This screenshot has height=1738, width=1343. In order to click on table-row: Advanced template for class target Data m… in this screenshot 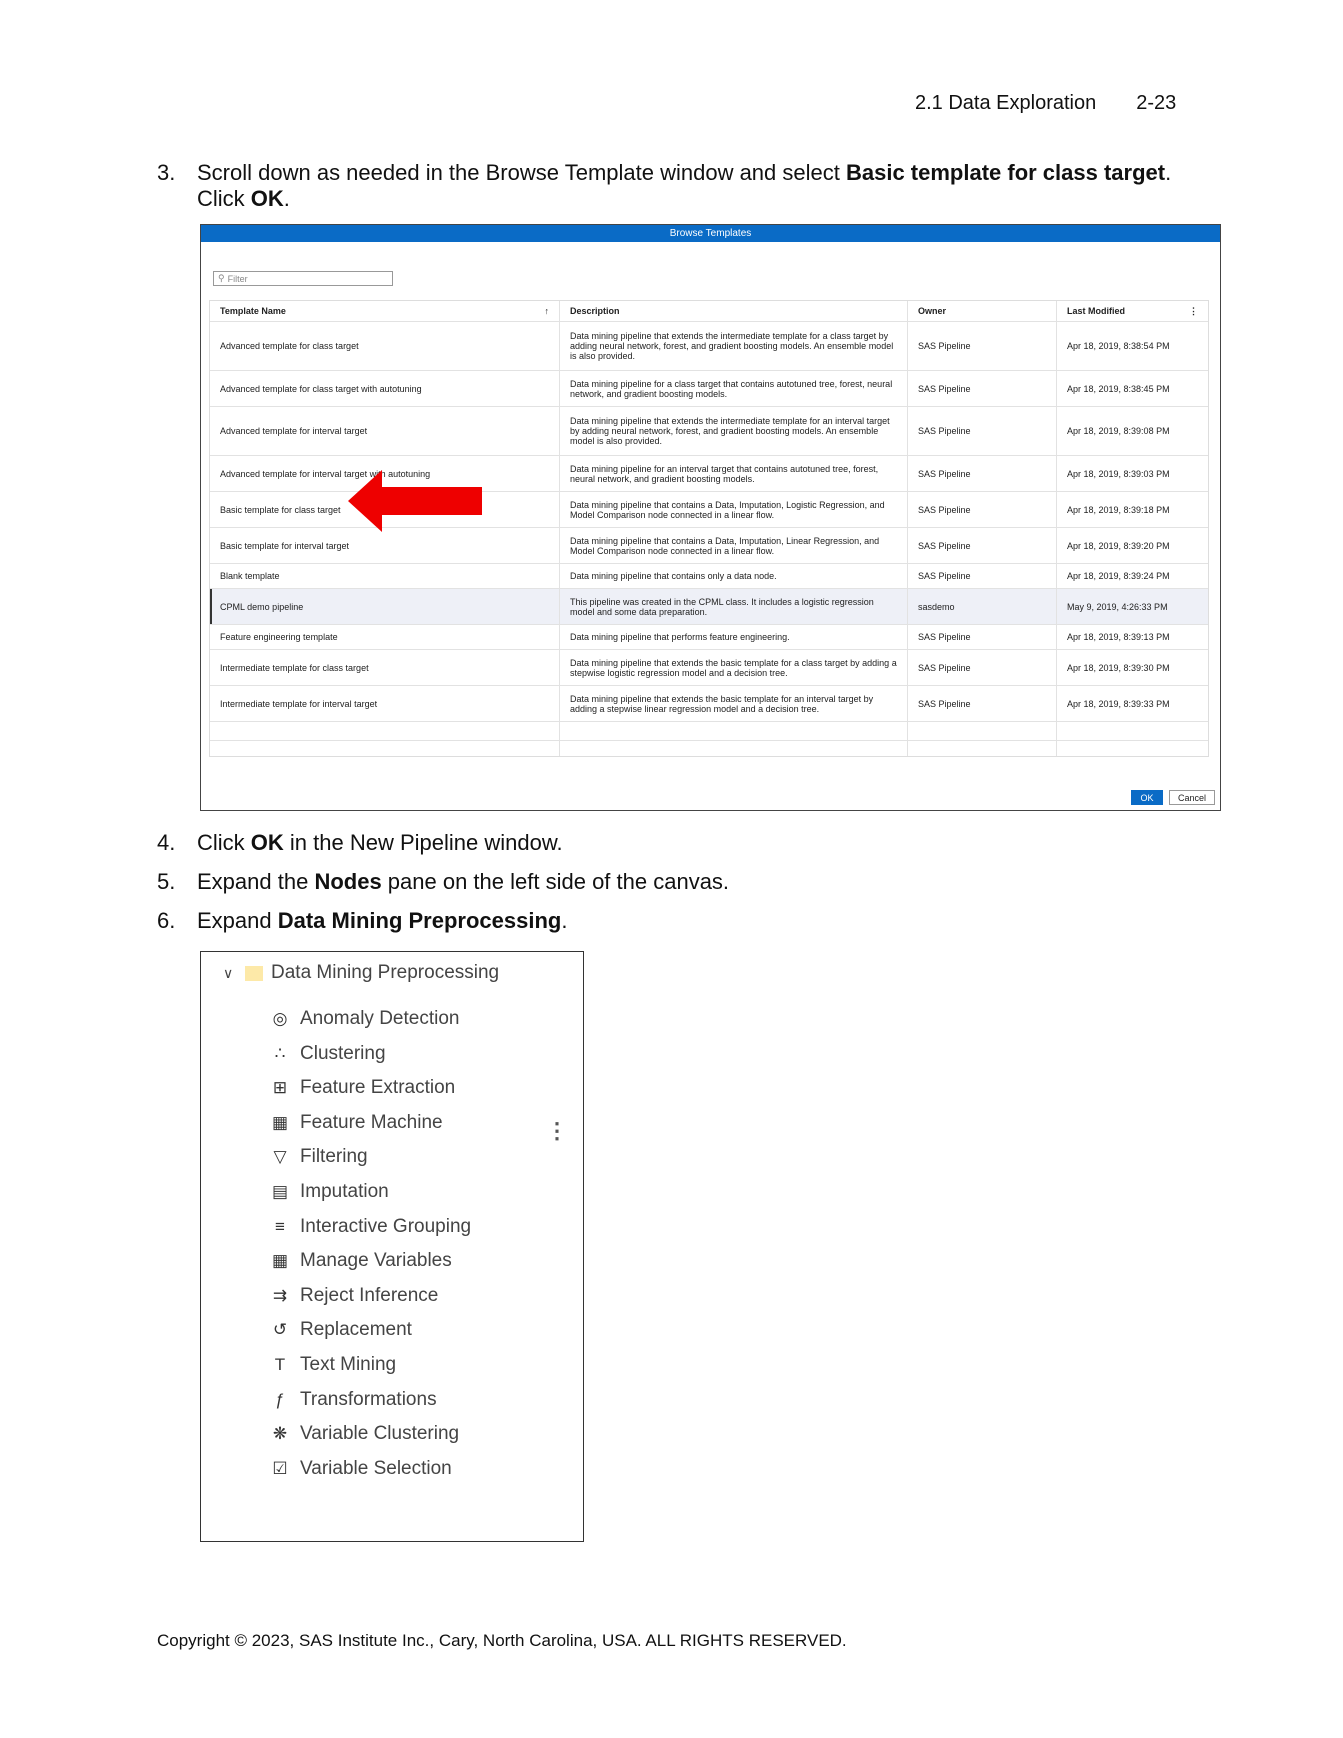, I will do `click(709, 346)`.